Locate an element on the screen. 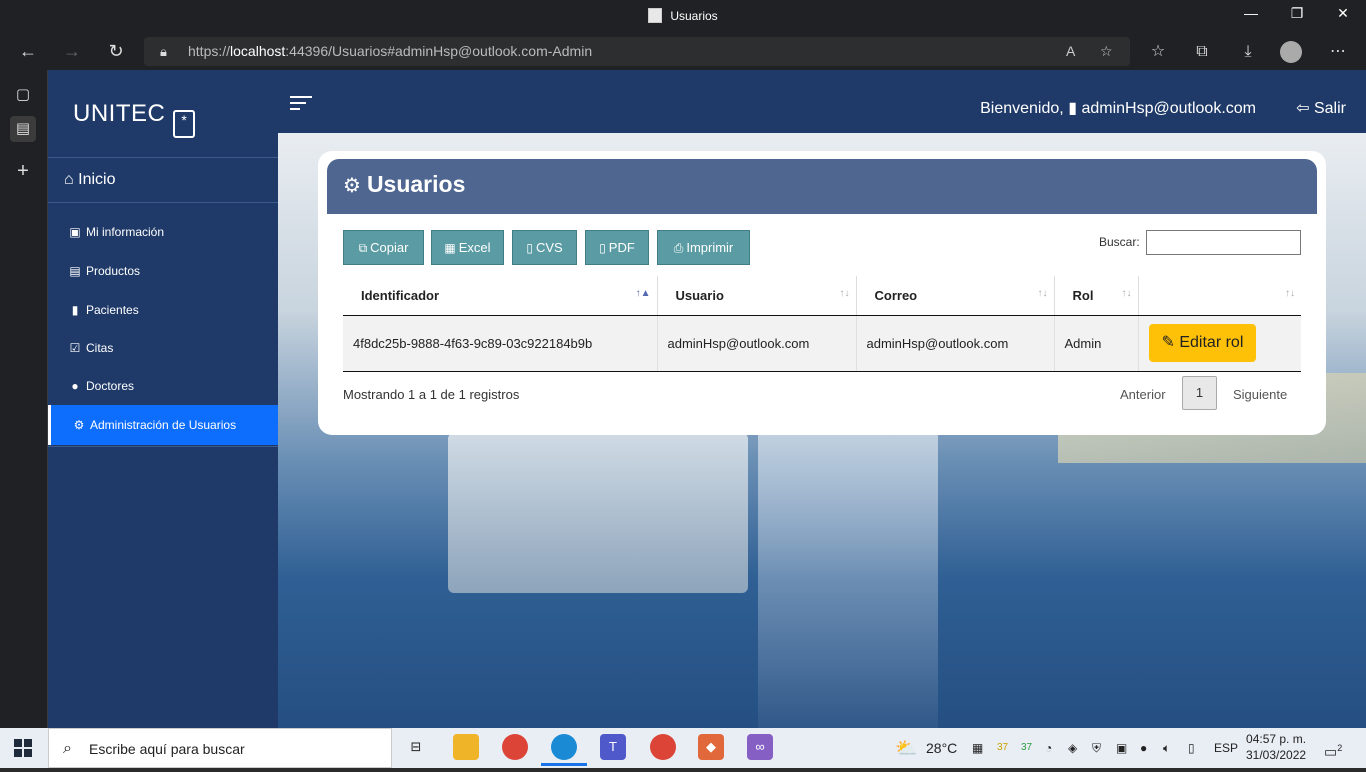  window-title: Usuarios is located at coordinates (683, 15).